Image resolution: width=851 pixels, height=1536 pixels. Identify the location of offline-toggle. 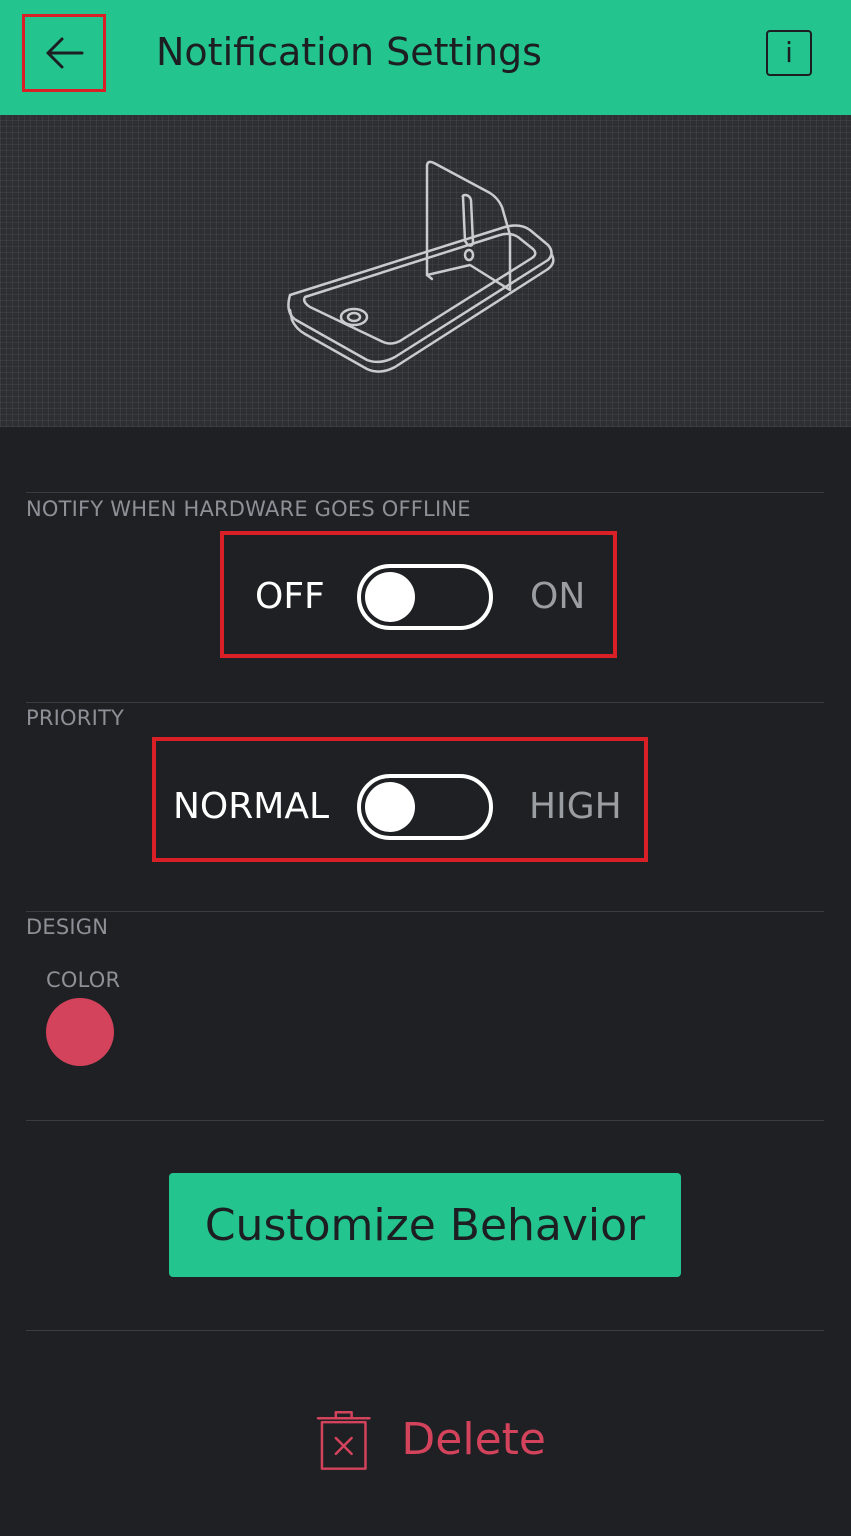
(425, 597).